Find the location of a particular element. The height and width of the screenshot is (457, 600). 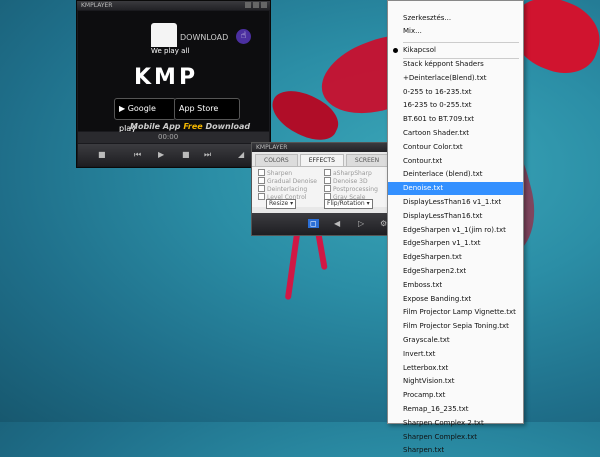

menu-item-shader: DisplayLessThan16.txt is located at coordinates (455, 216).